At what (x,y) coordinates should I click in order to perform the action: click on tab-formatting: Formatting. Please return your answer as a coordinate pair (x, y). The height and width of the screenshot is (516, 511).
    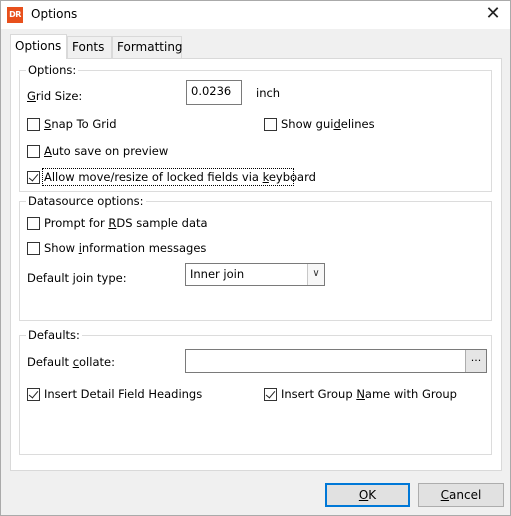
    Looking at the image, I should click on (147, 47).